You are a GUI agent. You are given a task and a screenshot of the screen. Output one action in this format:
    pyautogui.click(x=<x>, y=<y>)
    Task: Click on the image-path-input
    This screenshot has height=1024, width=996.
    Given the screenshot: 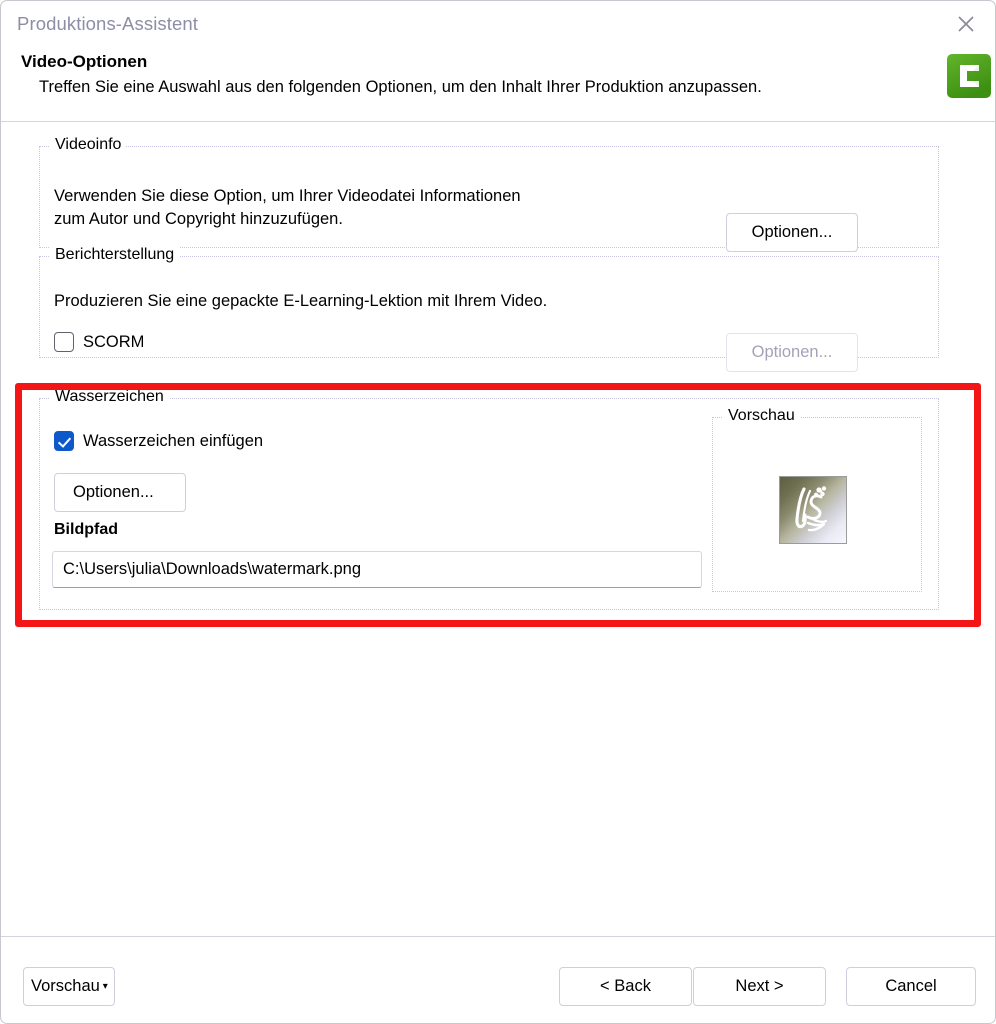 What is the action you would take?
    pyautogui.click(x=377, y=569)
    